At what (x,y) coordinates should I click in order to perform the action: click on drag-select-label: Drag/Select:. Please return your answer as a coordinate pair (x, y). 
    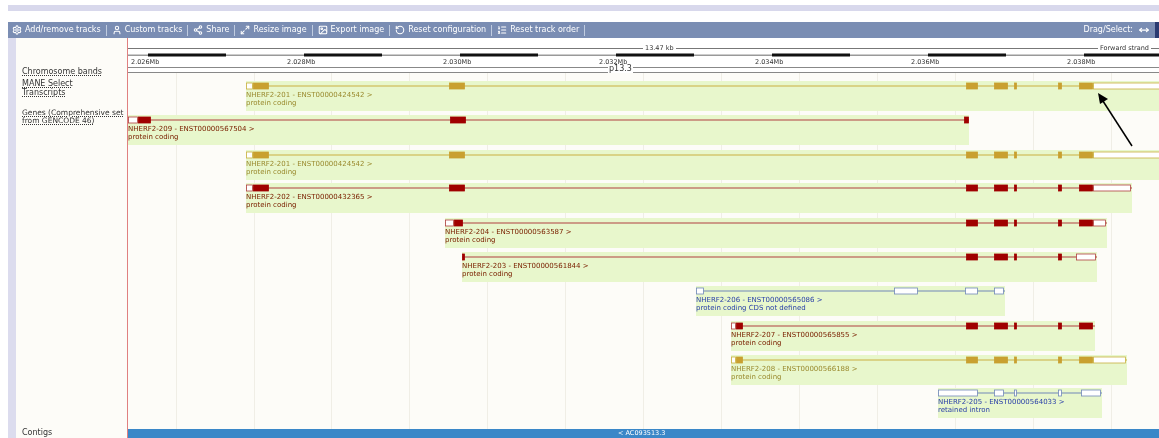
    Looking at the image, I should click on (1108, 30).